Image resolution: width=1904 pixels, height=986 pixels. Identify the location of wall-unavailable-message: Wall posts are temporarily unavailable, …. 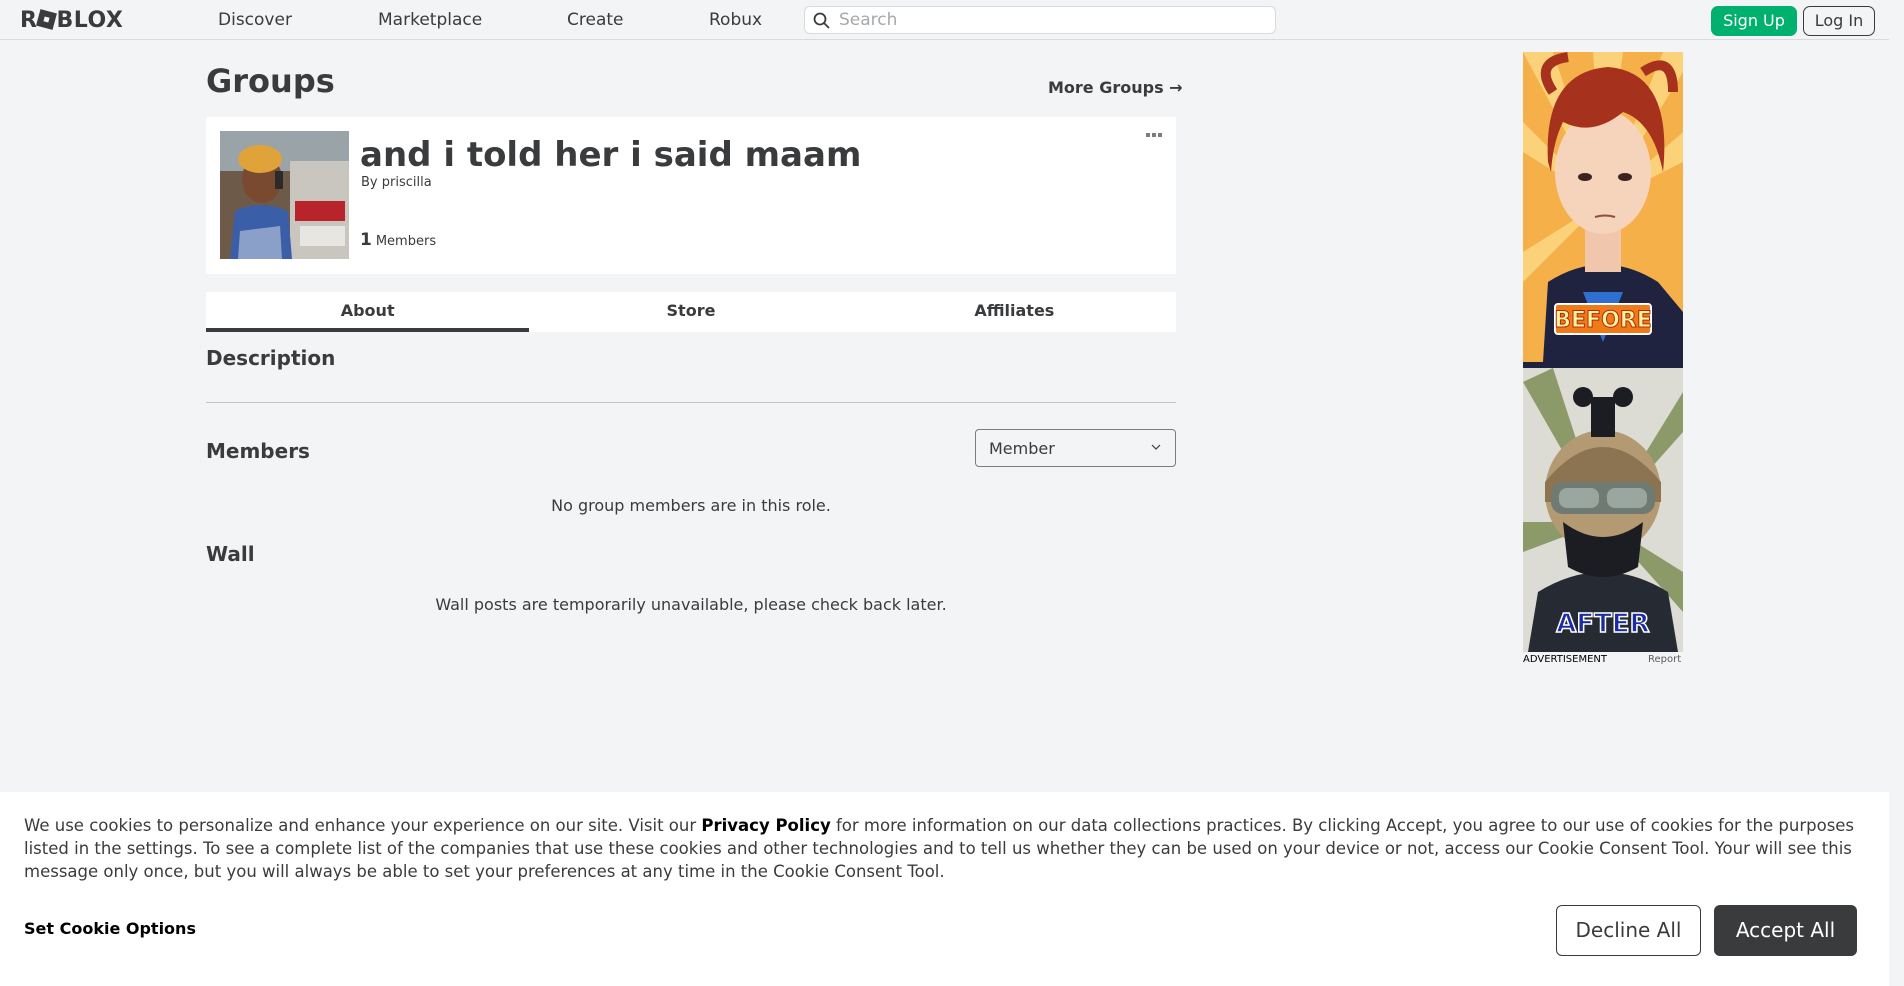
(691, 604).